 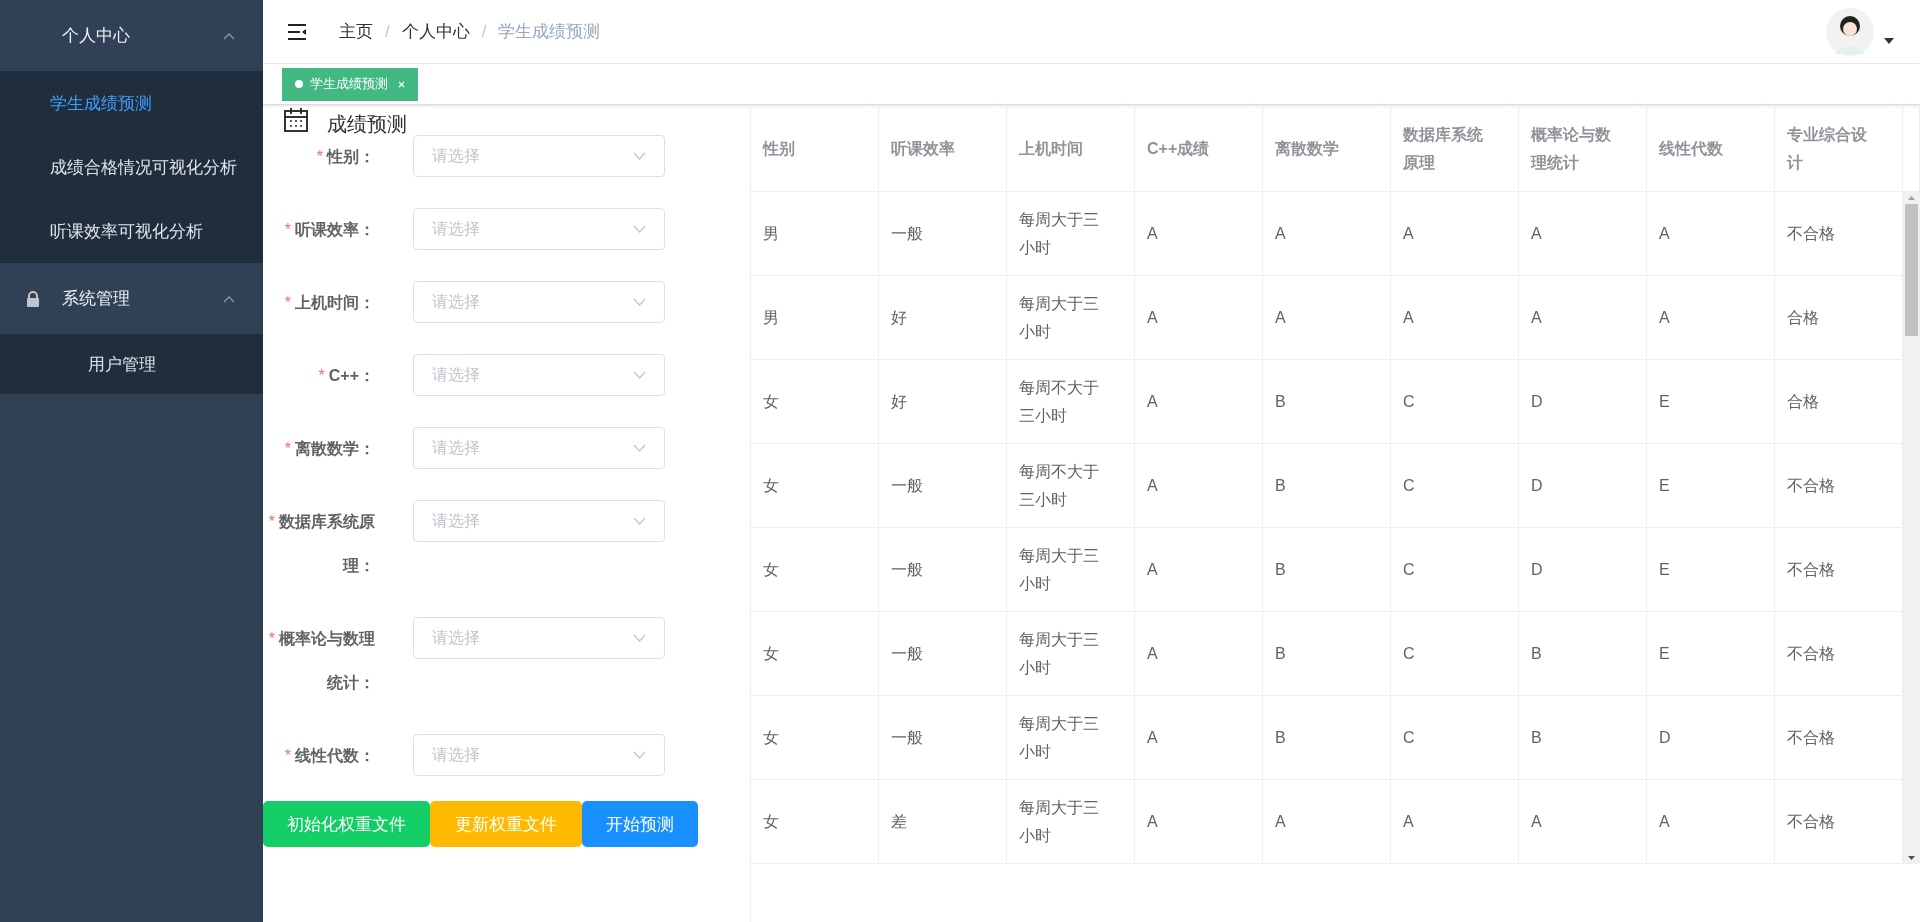 What do you see at coordinates (367, 124) in the screenshot?
I see `form-title: 成绩预测` at bounding box center [367, 124].